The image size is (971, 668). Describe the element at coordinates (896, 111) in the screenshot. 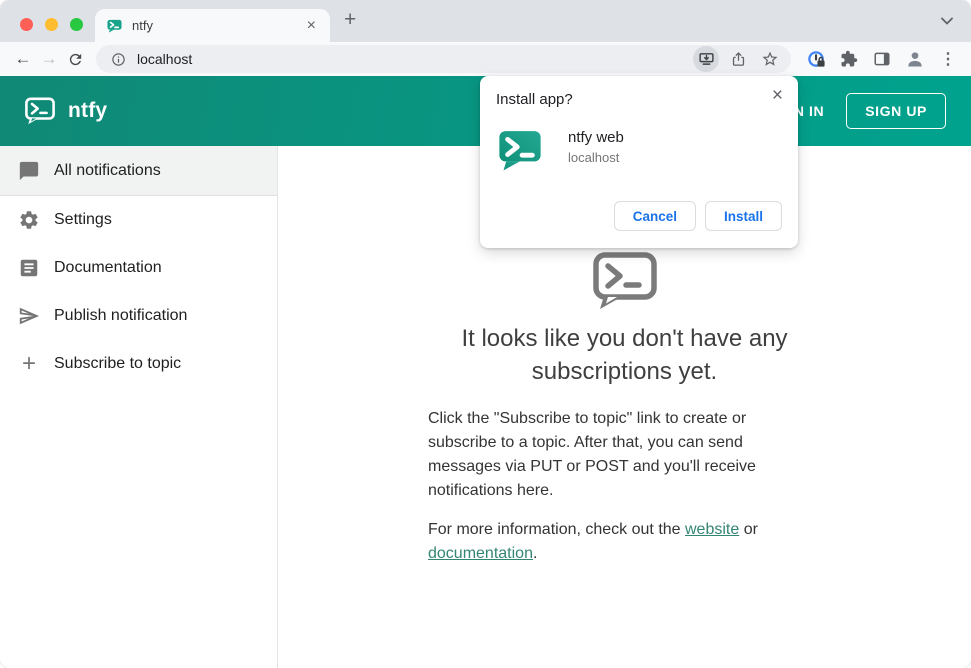

I see `sign-up-button: SIGN UP` at that location.